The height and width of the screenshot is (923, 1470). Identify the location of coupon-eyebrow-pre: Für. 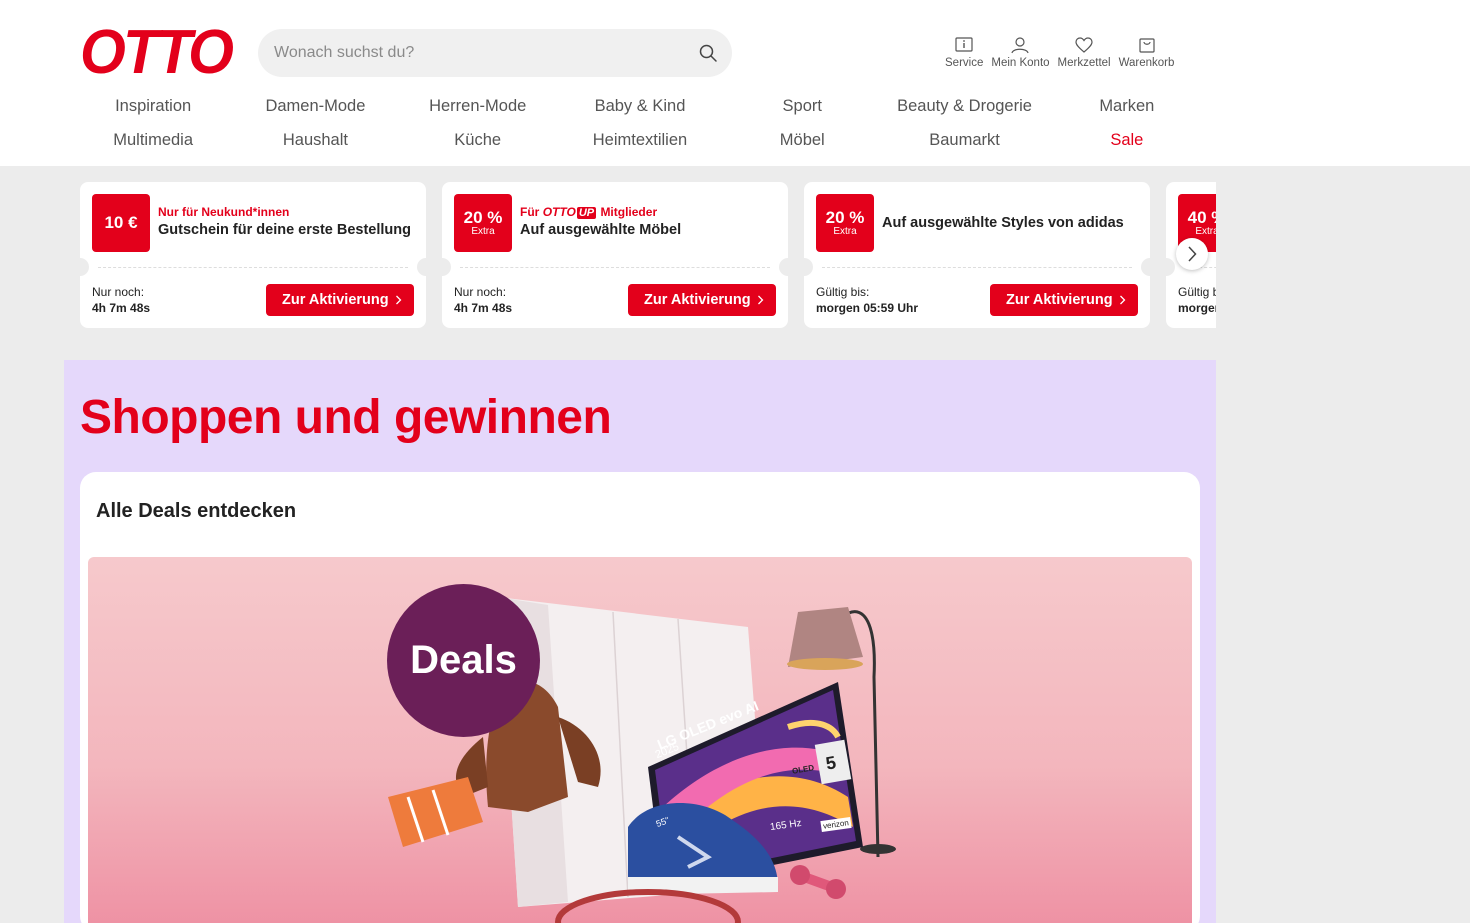
(530, 212).